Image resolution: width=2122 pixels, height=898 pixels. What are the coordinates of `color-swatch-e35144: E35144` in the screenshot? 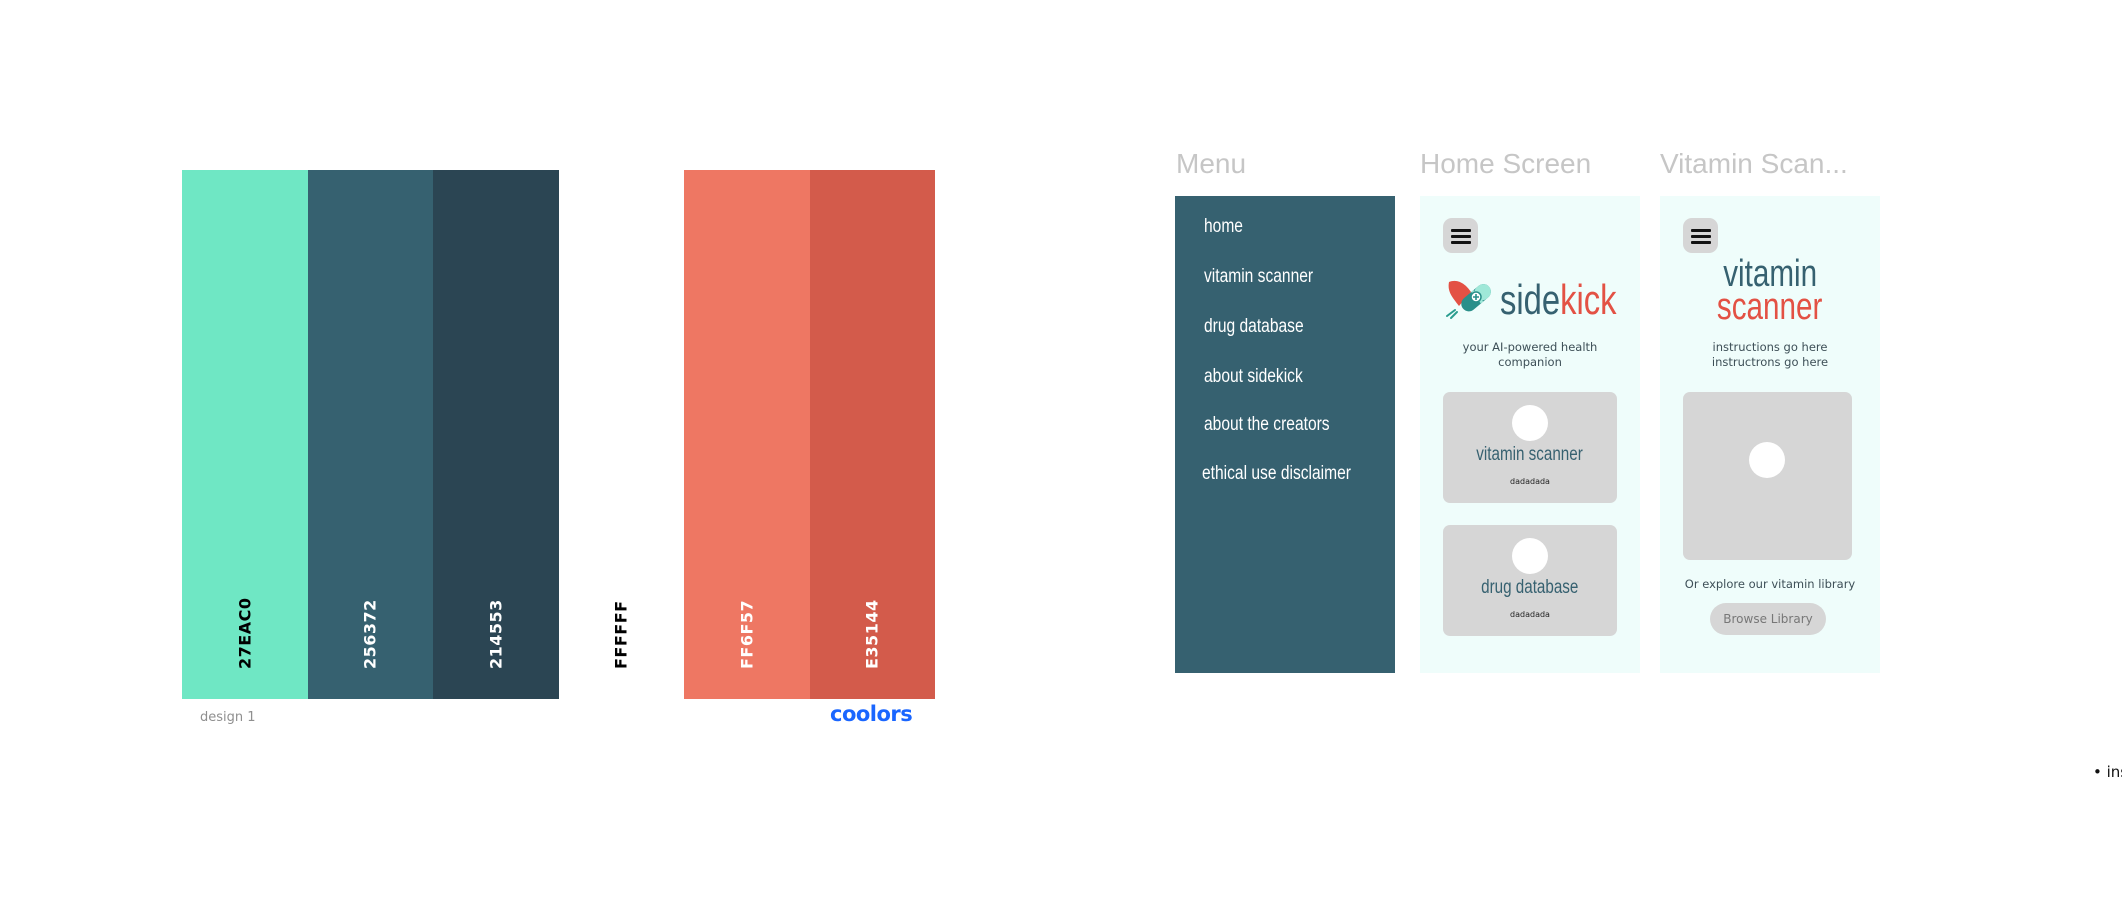 It's located at (872, 434).